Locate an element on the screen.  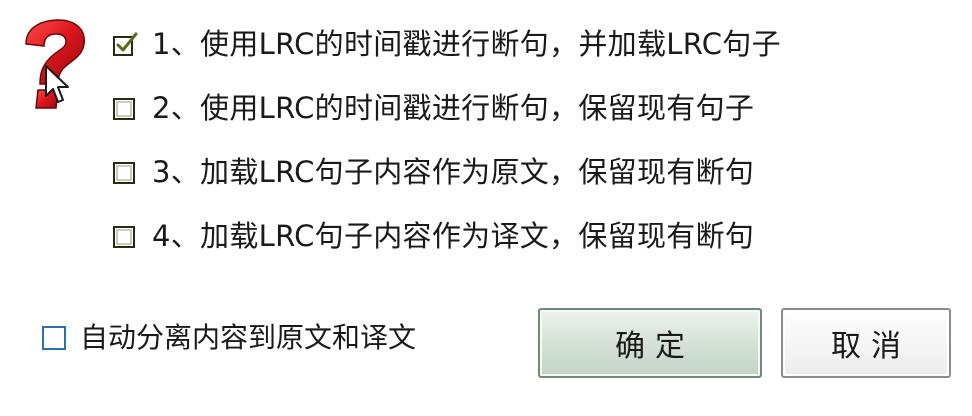
option-1-label: 1、使用LRC的时间戳进行断句，并加载LRC句子 is located at coordinates (466, 44).